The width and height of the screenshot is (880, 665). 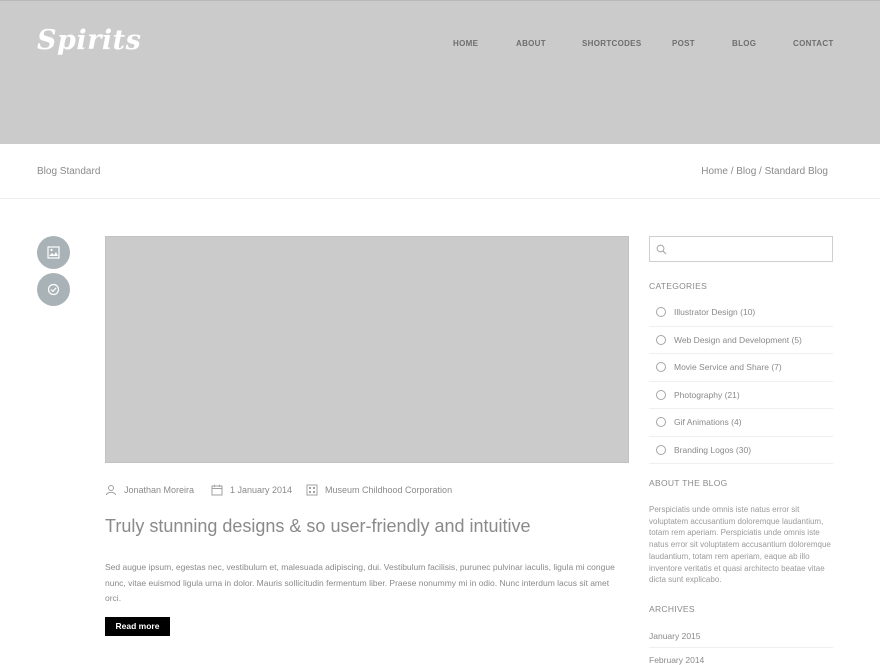 I want to click on search-input, so click(x=749, y=249).